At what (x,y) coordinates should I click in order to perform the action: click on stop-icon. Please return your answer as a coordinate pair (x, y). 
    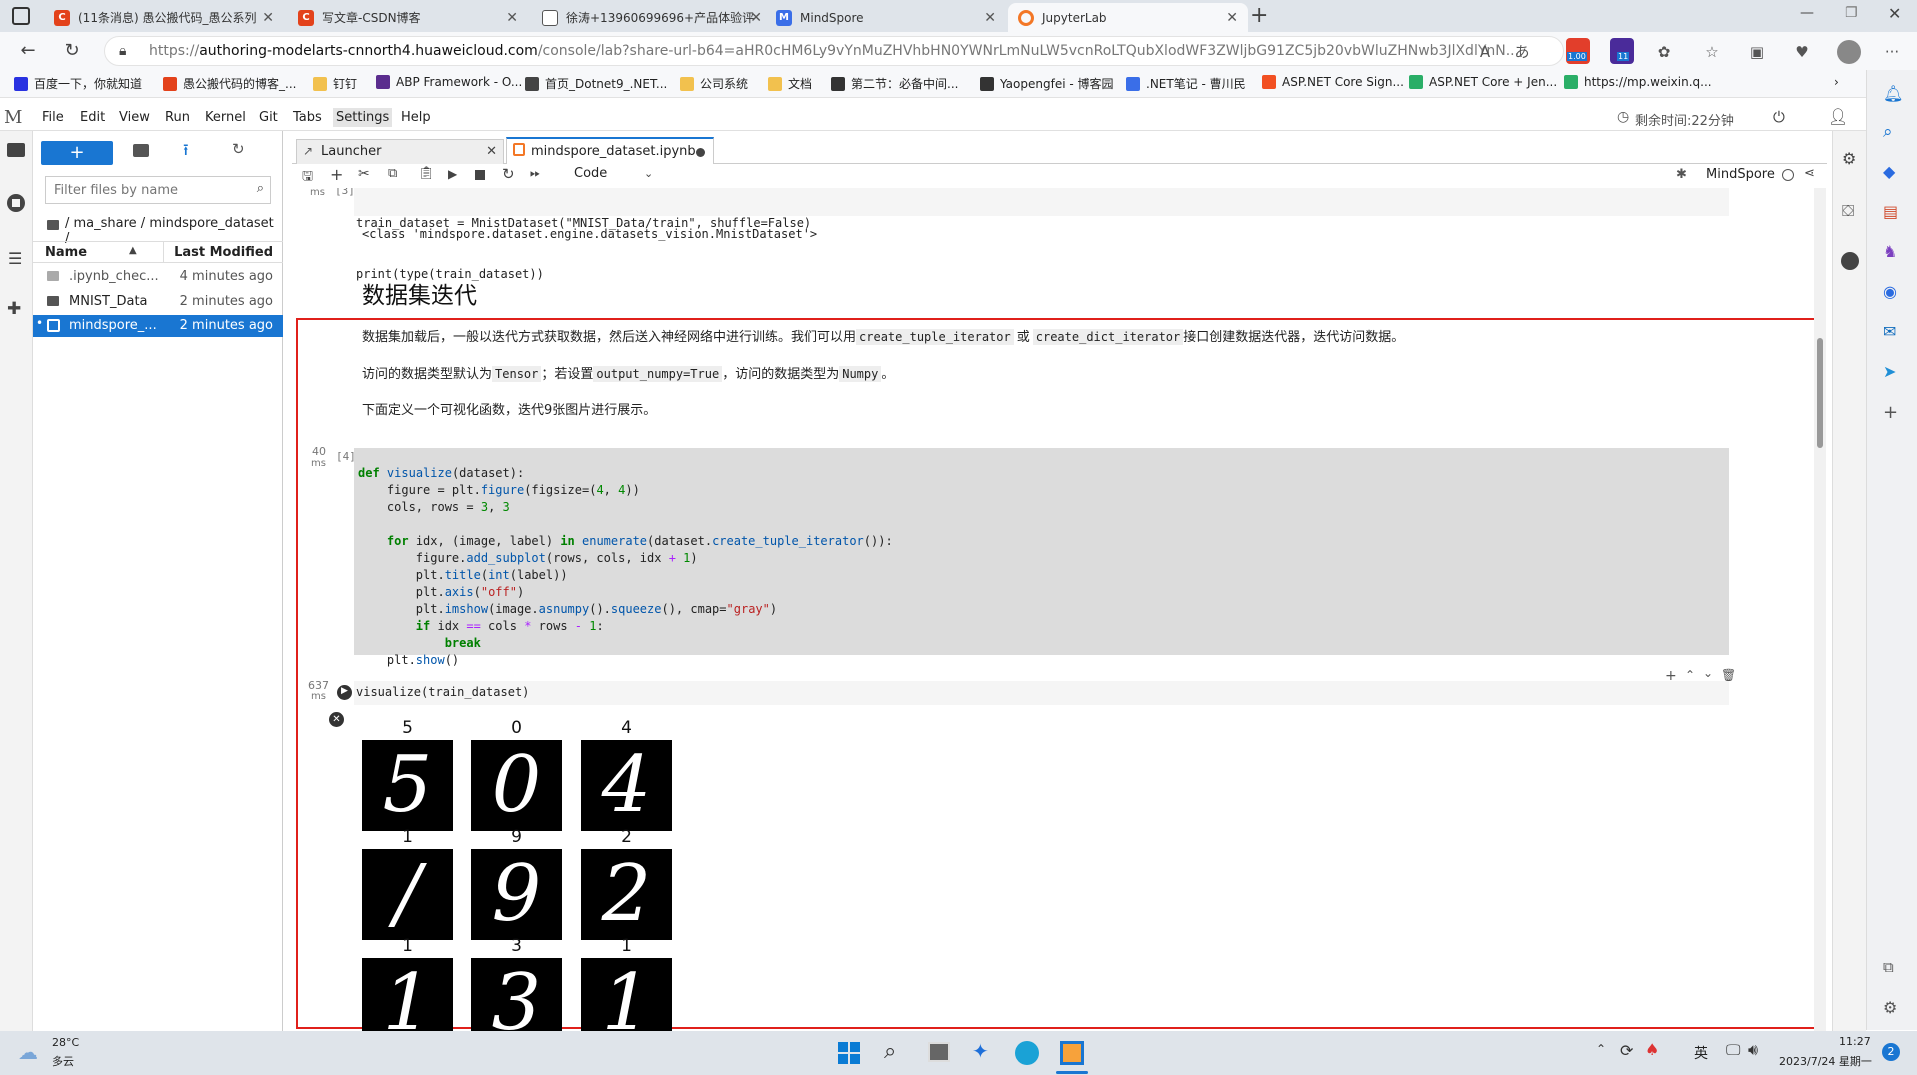
    Looking at the image, I should click on (480, 175).